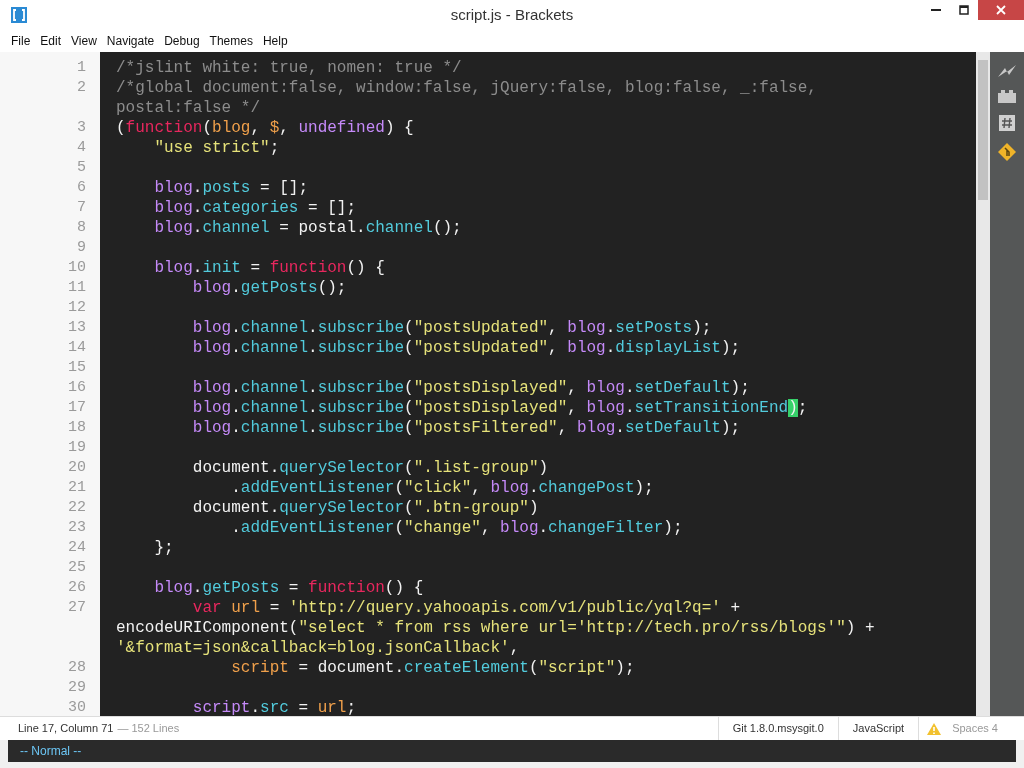 Image resolution: width=1024 pixels, height=768 pixels. What do you see at coordinates (269, 268) in the screenshot?
I see `code-line: blog.init = function() {` at bounding box center [269, 268].